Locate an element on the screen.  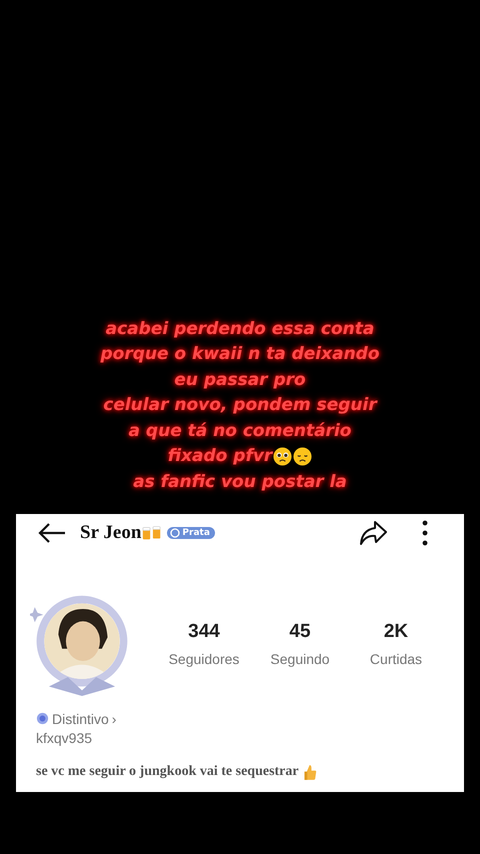
pleading-face-icon is located at coordinates (282, 456).